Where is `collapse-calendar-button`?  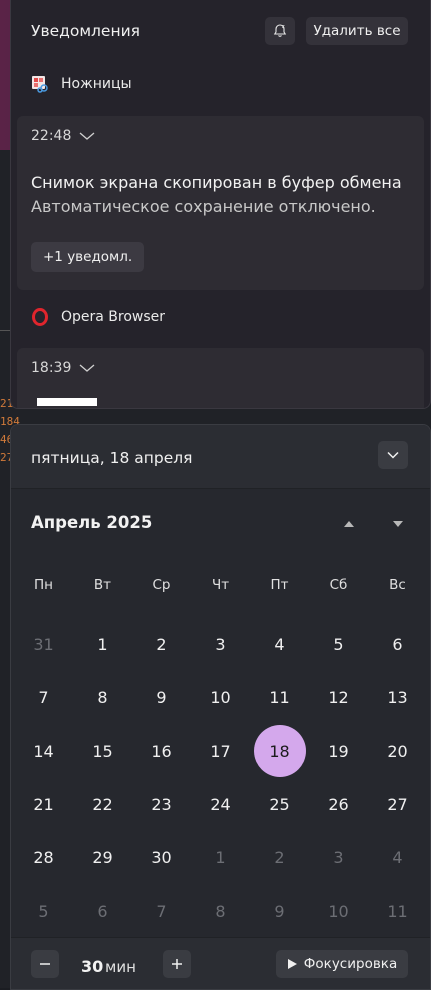
collapse-calendar-button is located at coordinates (393, 455).